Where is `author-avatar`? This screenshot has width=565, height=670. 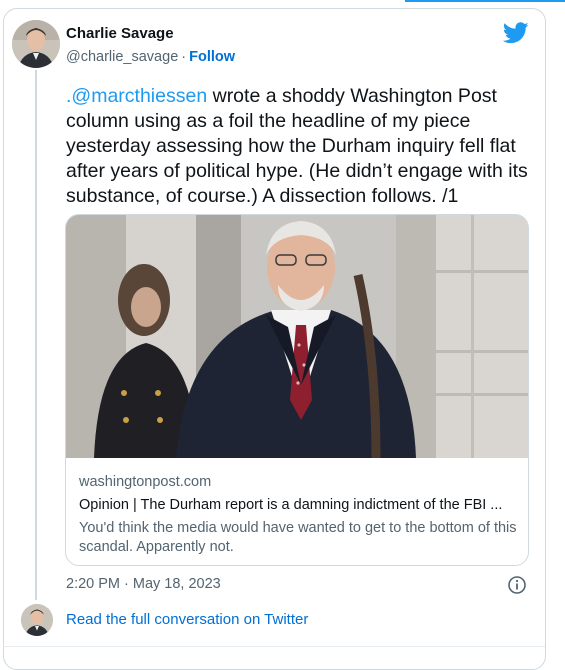
author-avatar is located at coordinates (36, 44).